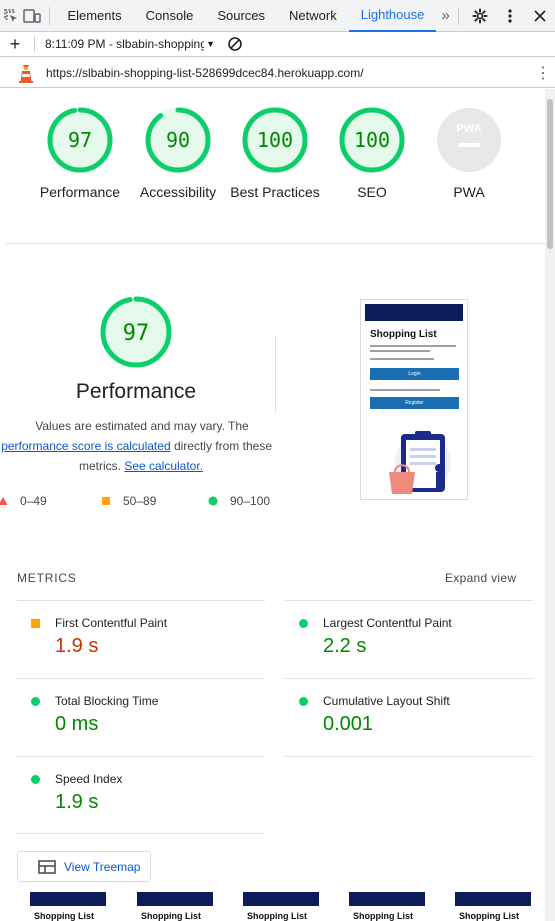 The width and height of the screenshot is (555, 921). I want to click on legend-fail: 0–49, so click(23, 501).